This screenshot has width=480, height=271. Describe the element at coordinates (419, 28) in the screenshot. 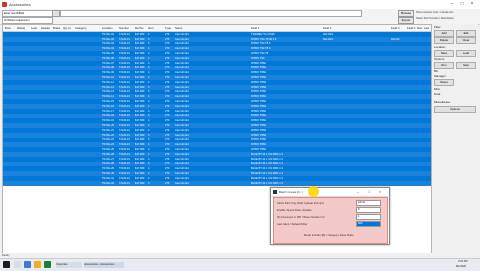

I see `column-header: Disc` at that location.